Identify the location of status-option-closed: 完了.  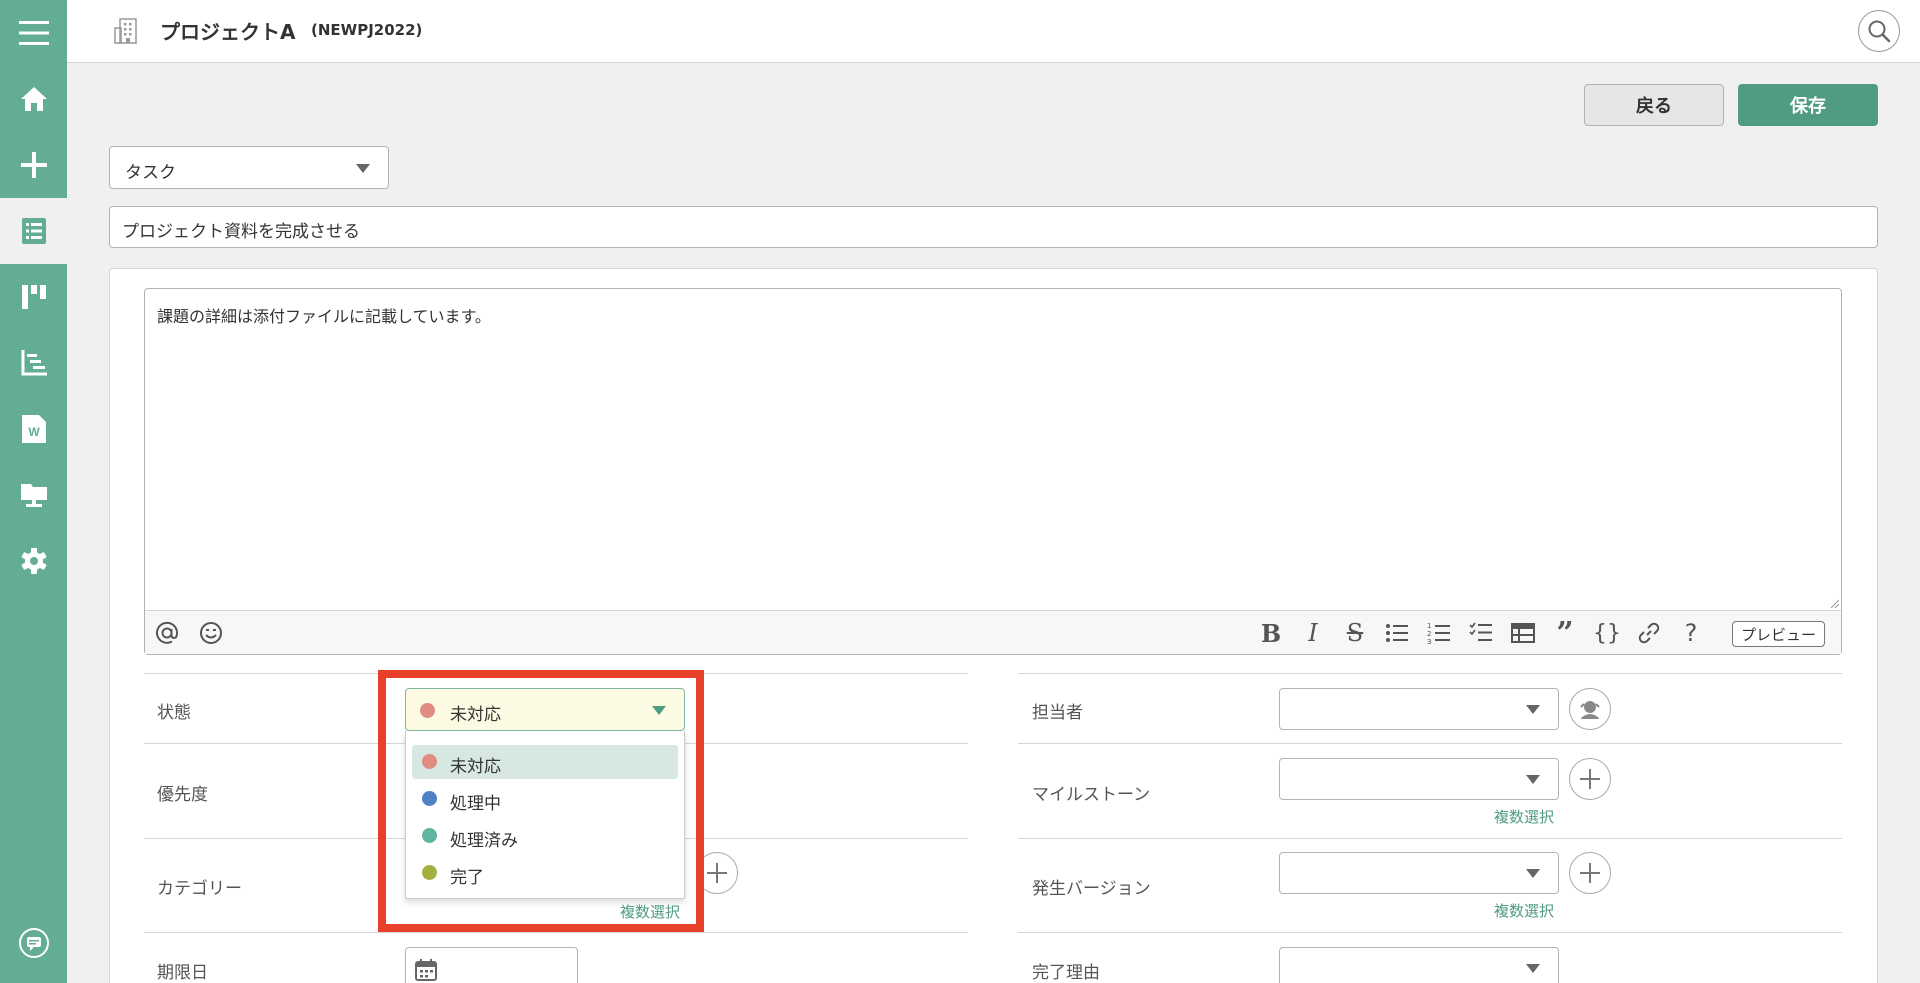
(545, 873).